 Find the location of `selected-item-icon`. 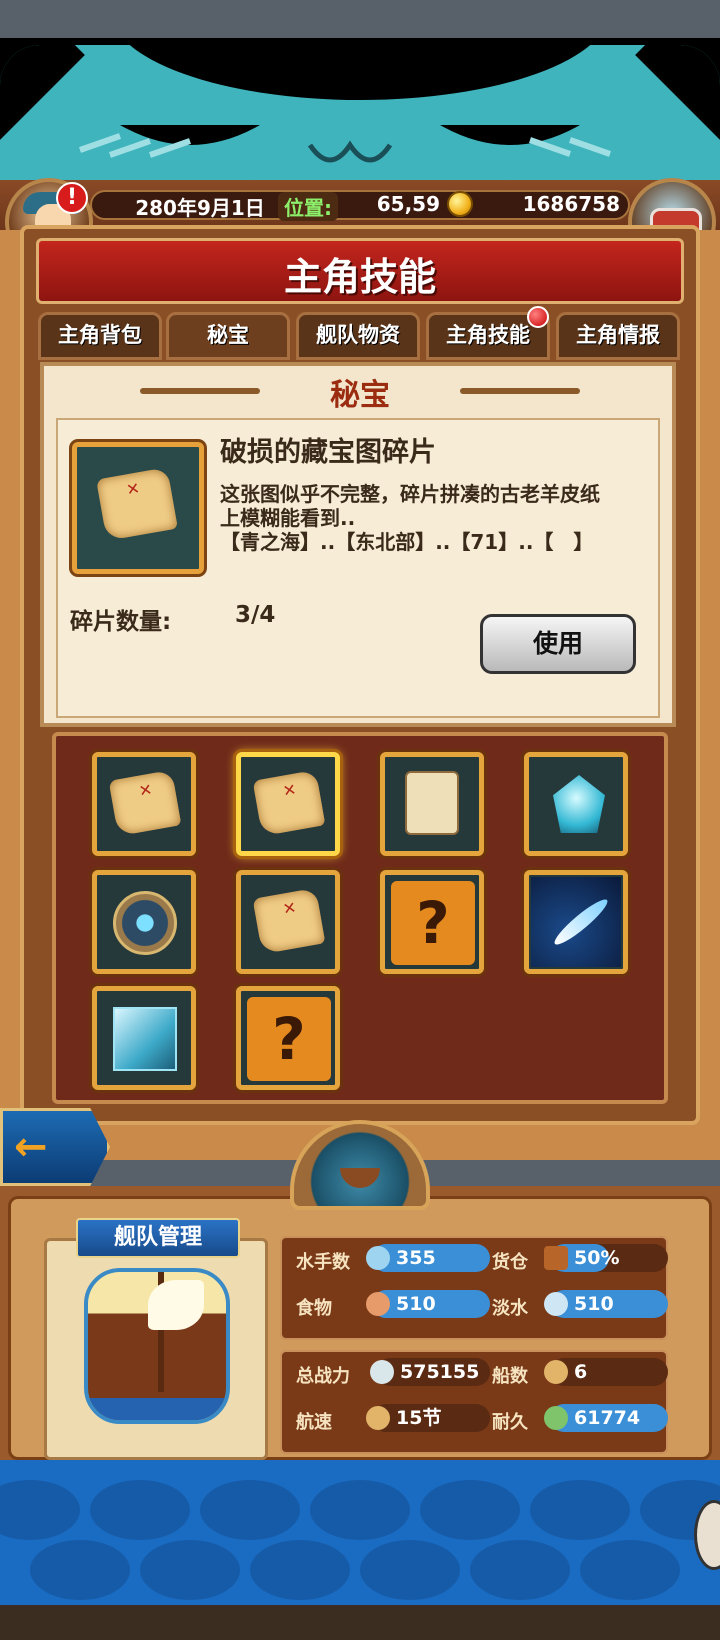

selected-item-icon is located at coordinates (138, 508).